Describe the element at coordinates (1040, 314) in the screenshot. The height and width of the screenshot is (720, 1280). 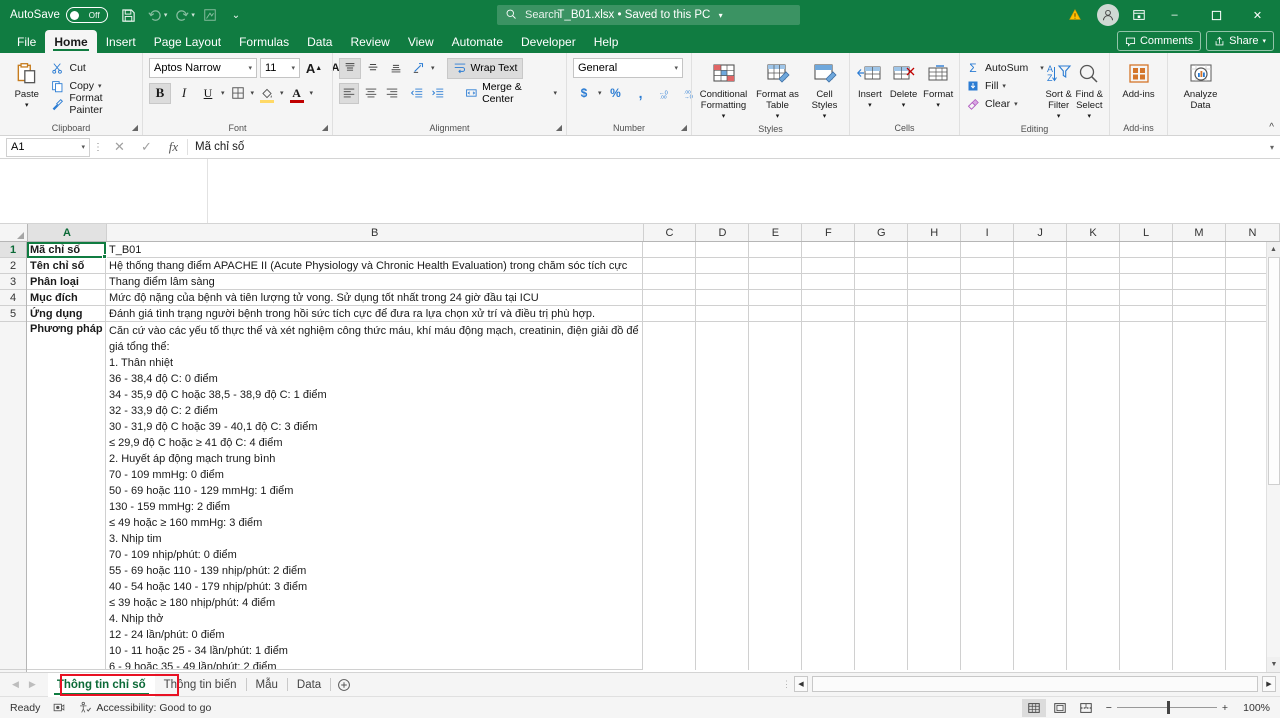
I see `cell-J5` at that location.